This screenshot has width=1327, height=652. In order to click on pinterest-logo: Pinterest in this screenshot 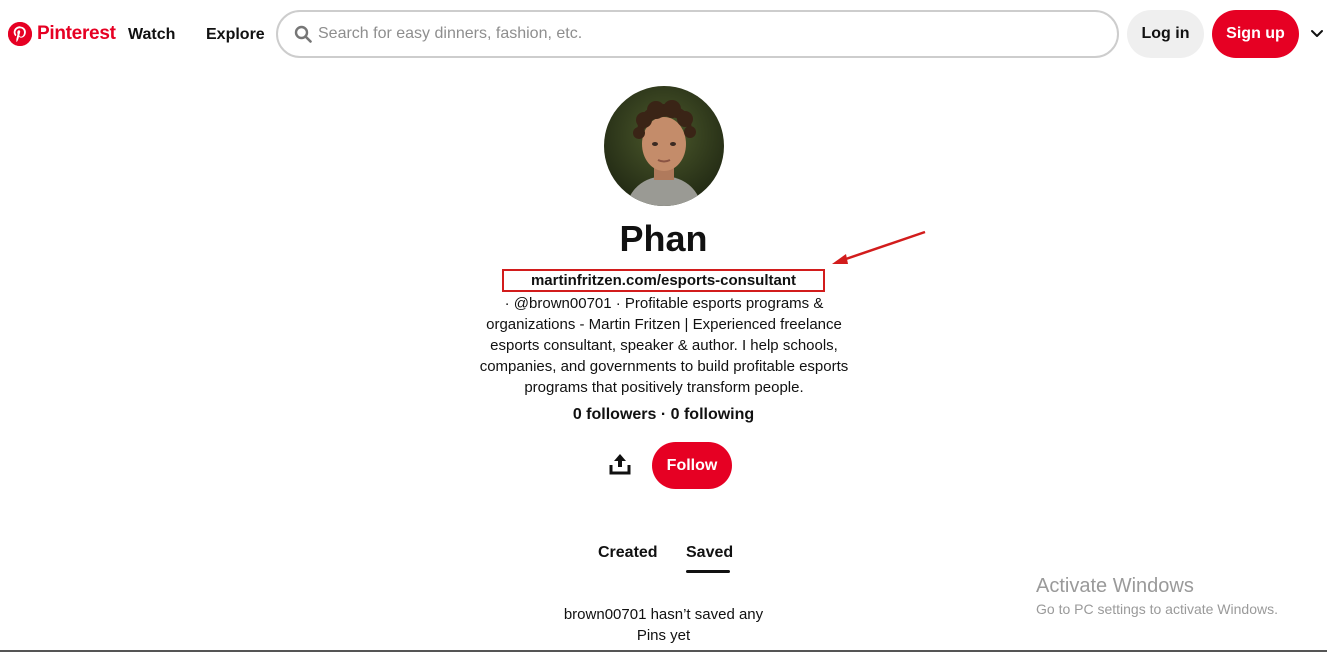, I will do `click(62, 34)`.